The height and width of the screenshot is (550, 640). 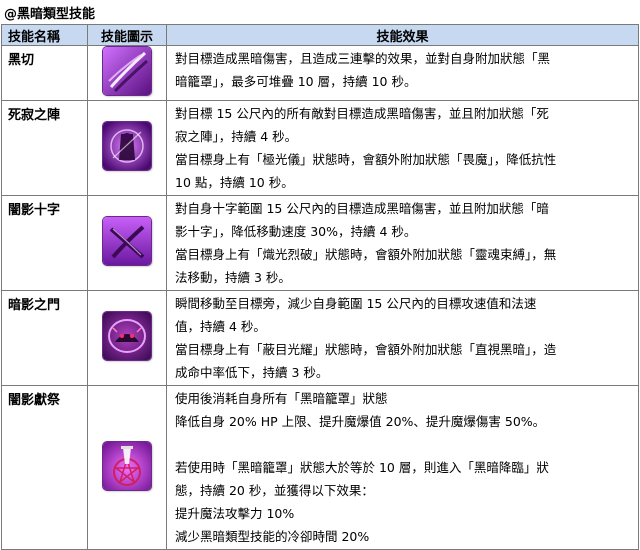 I want to click on dark-slash-icon, so click(x=127, y=71).